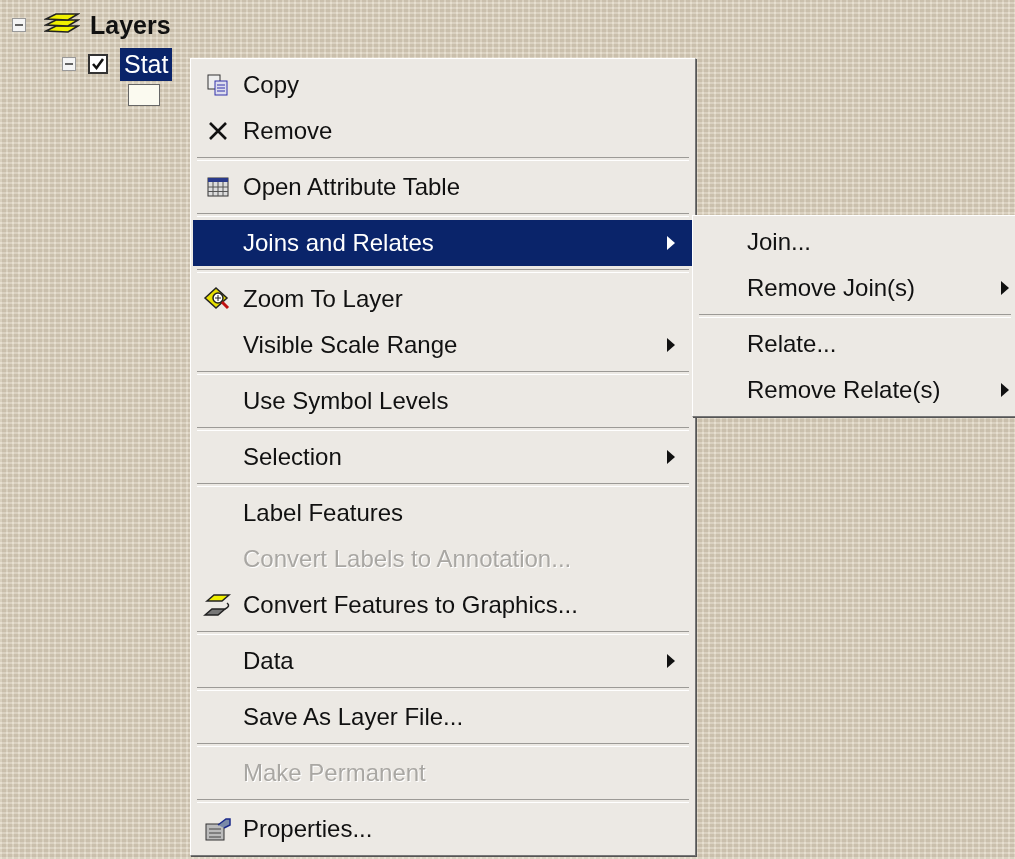  I want to click on menu-item: Remove Relate(s), so click(855, 390).